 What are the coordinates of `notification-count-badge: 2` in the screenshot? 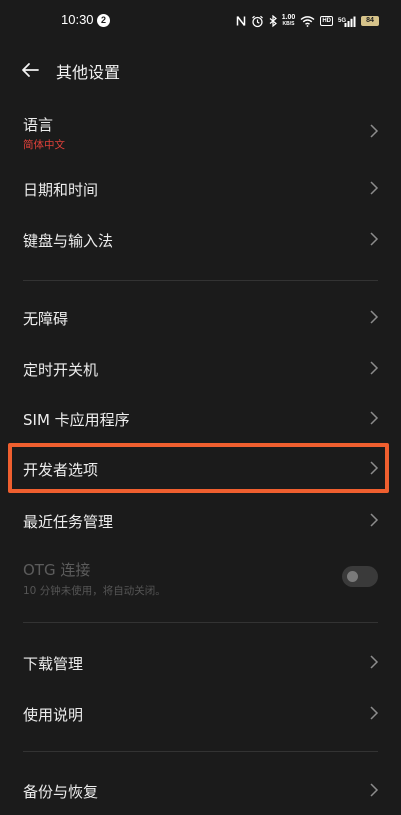 It's located at (103, 20).